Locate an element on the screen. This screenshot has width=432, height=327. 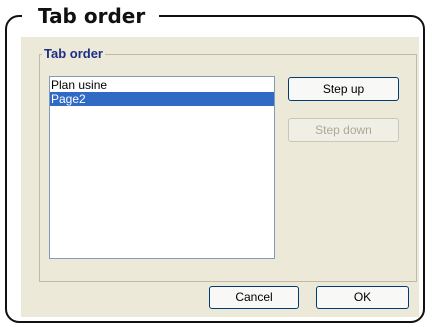
ok-button: OK is located at coordinates (362, 297).